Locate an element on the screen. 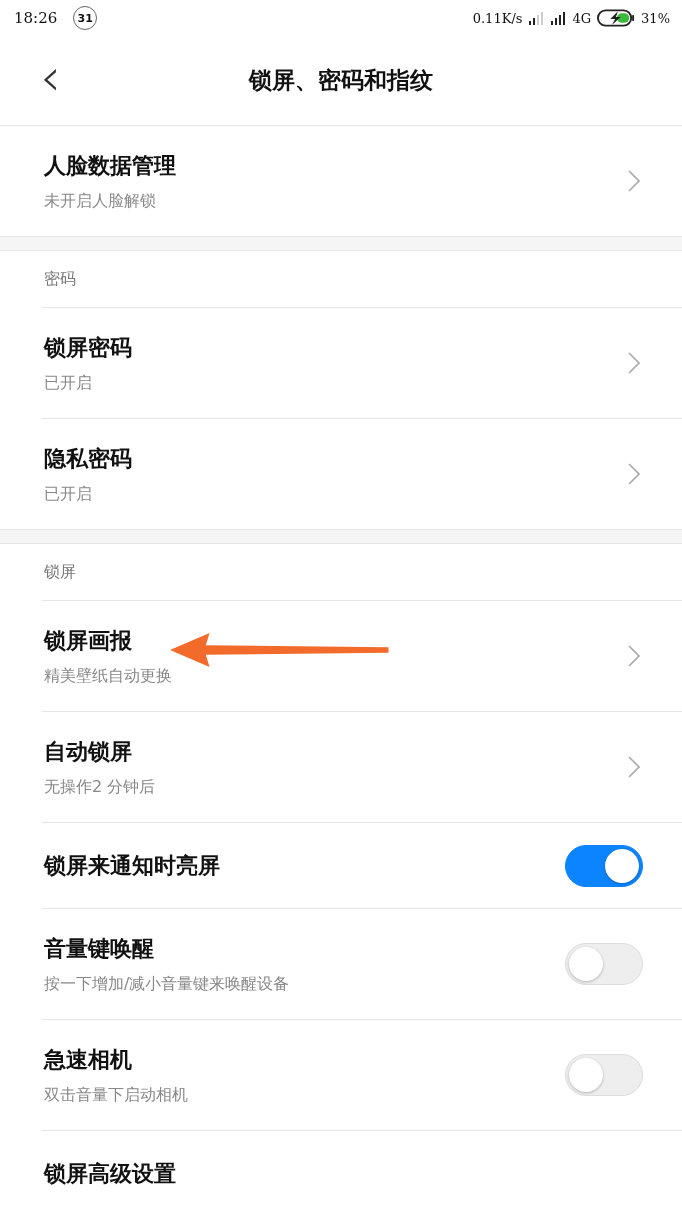 The image size is (682, 1212). back-button: ‹ is located at coordinates (50, 80).